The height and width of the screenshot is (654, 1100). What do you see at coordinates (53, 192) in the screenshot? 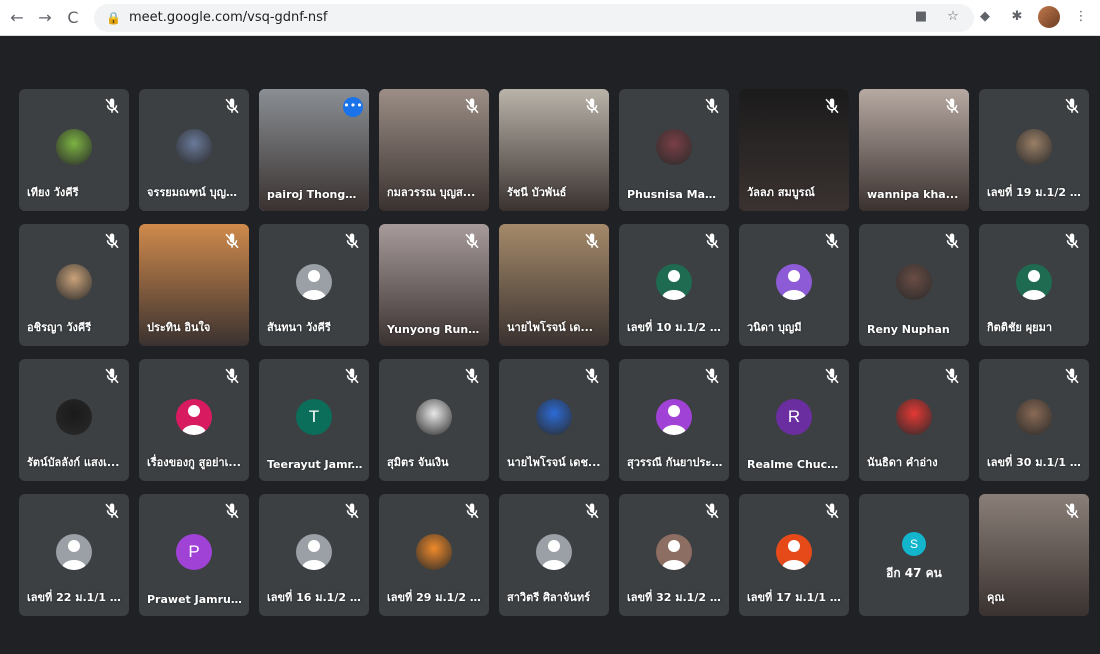
I see `participant-name: เทียง วังคีรี` at bounding box center [53, 192].